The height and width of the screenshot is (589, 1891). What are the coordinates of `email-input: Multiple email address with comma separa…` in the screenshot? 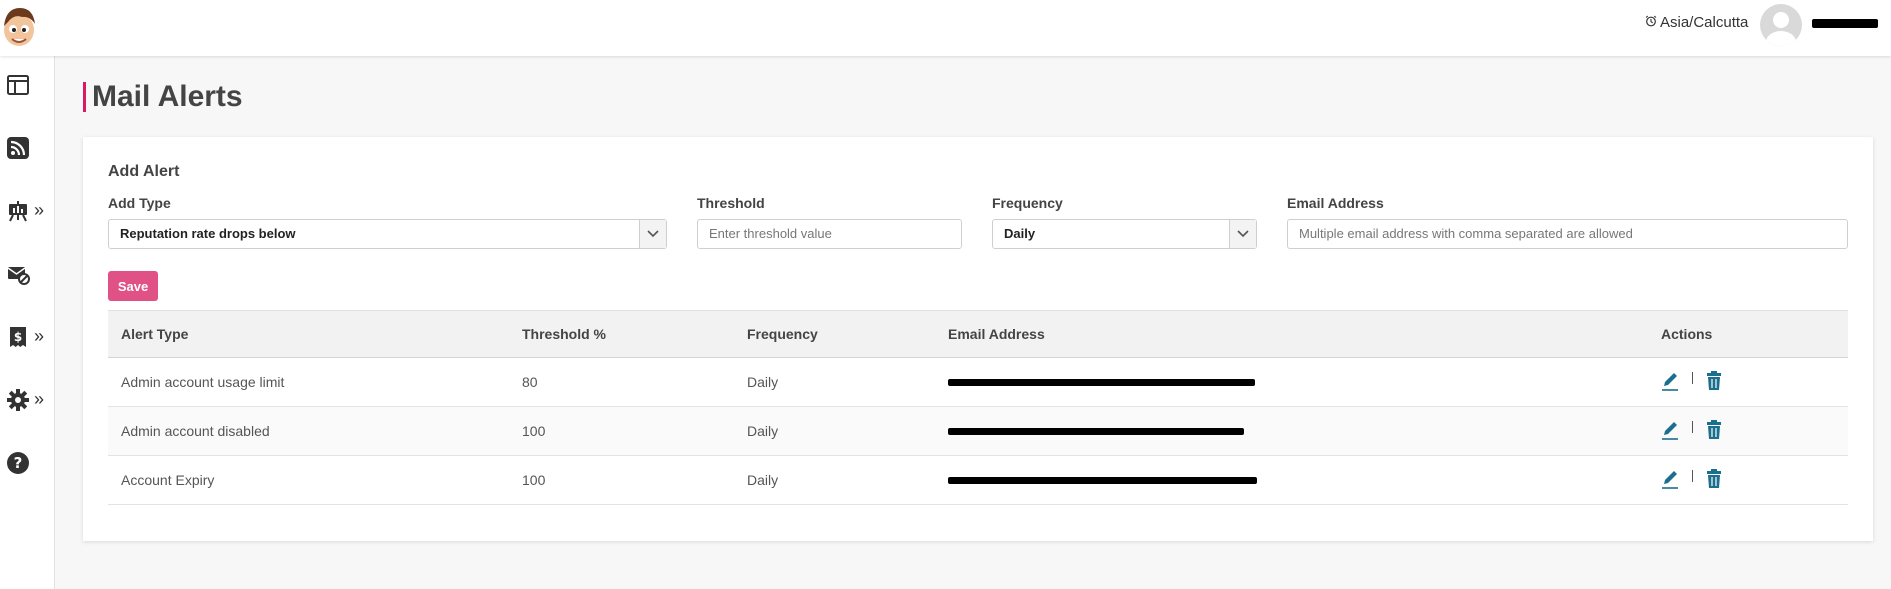 It's located at (1567, 234).